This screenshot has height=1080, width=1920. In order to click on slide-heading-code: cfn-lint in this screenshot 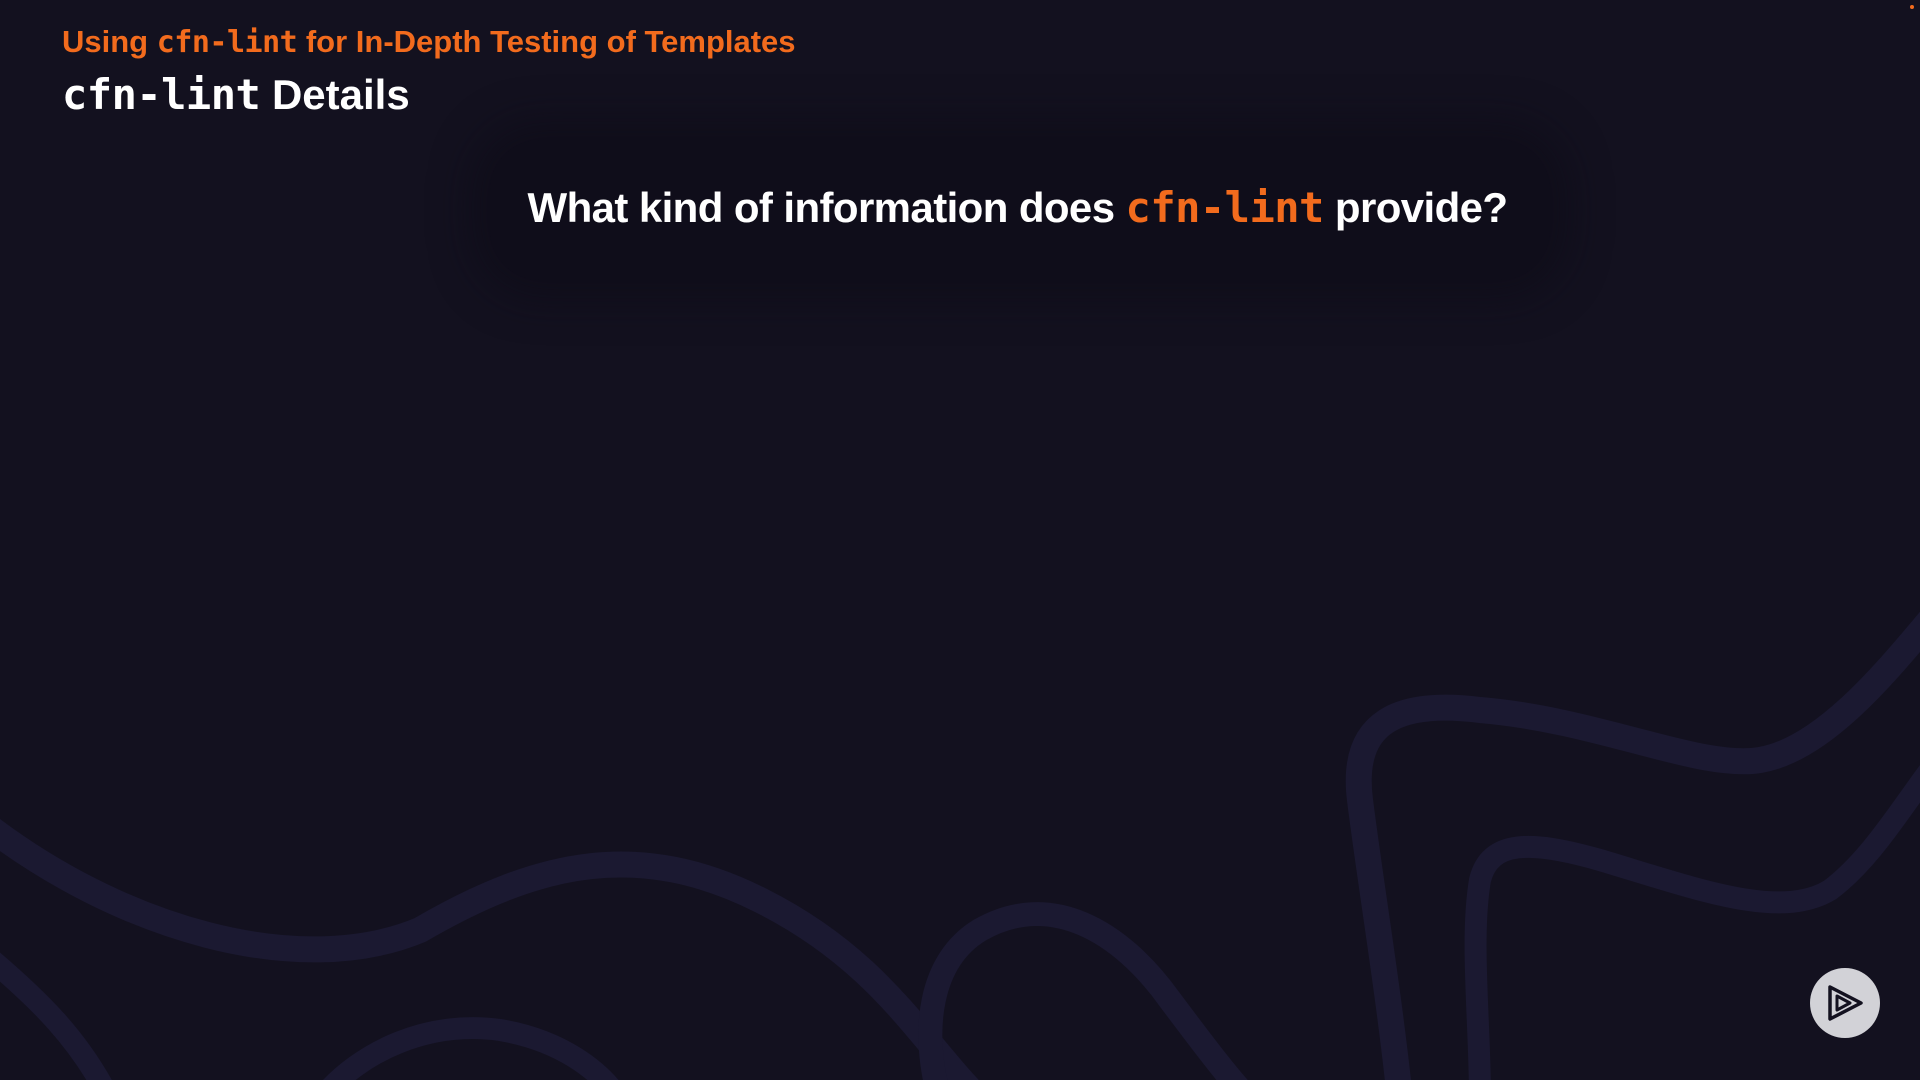, I will do `click(161, 94)`.